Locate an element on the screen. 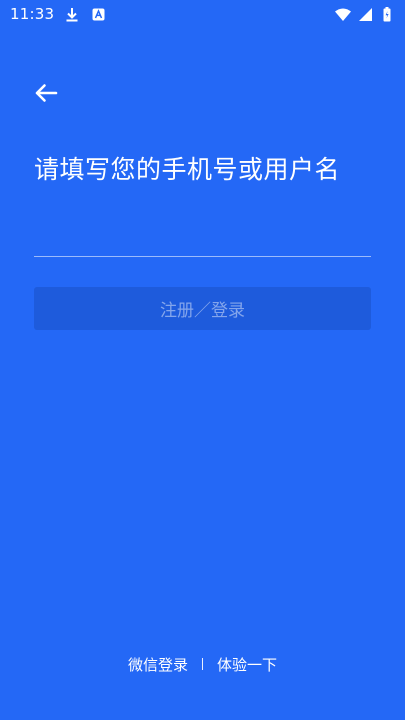  status-right is located at coordinates (365, 14).